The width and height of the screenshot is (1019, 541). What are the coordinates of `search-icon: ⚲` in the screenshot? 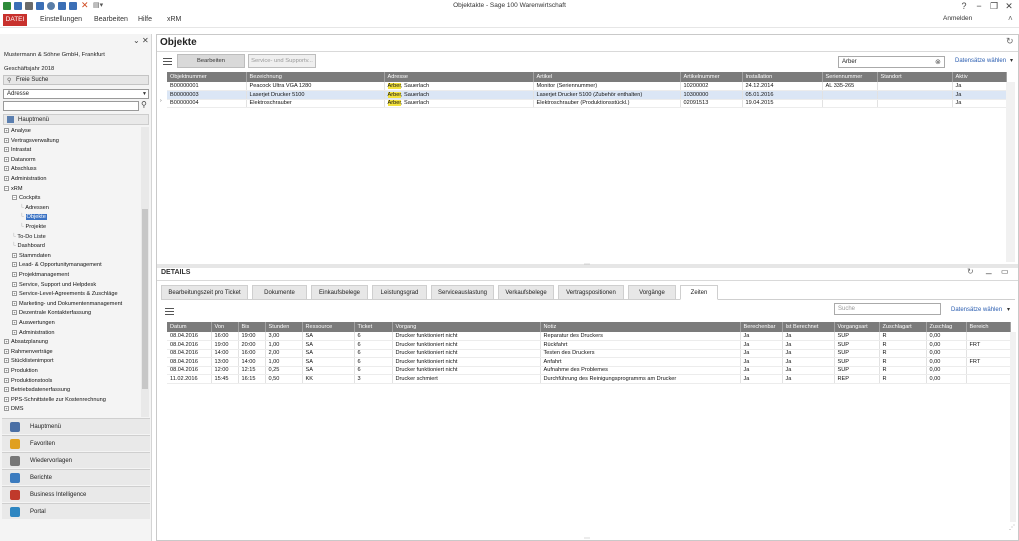 It's located at (144, 104).